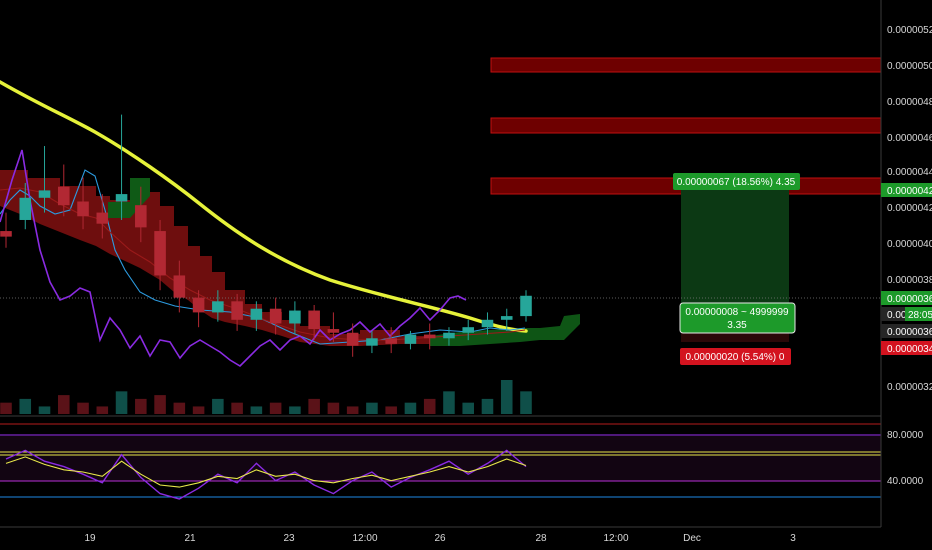 The width and height of the screenshot is (932, 550). Describe the element at coordinates (736, 182) in the screenshot. I see `target-label: 0.00000067 (18.56%) 4.35` at that location.